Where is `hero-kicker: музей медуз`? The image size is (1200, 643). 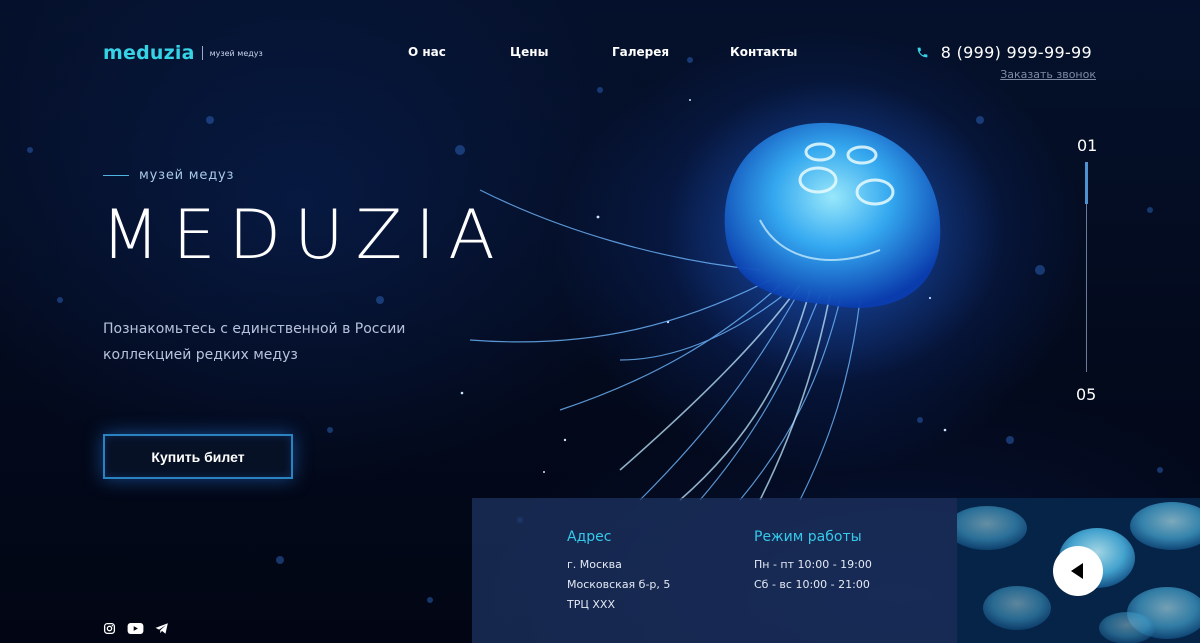 hero-kicker: музей медуз is located at coordinates (168, 175).